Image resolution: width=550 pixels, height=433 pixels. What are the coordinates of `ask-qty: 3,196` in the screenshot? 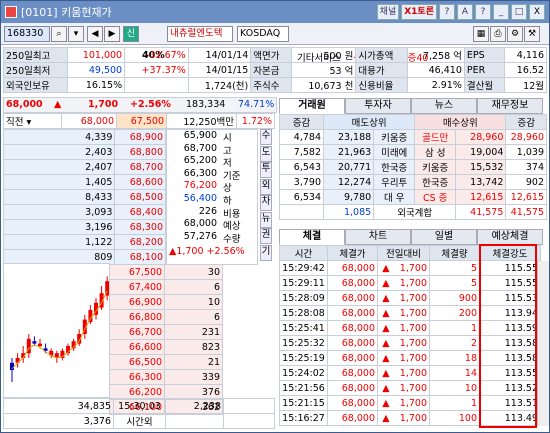 It's located at (59, 227).